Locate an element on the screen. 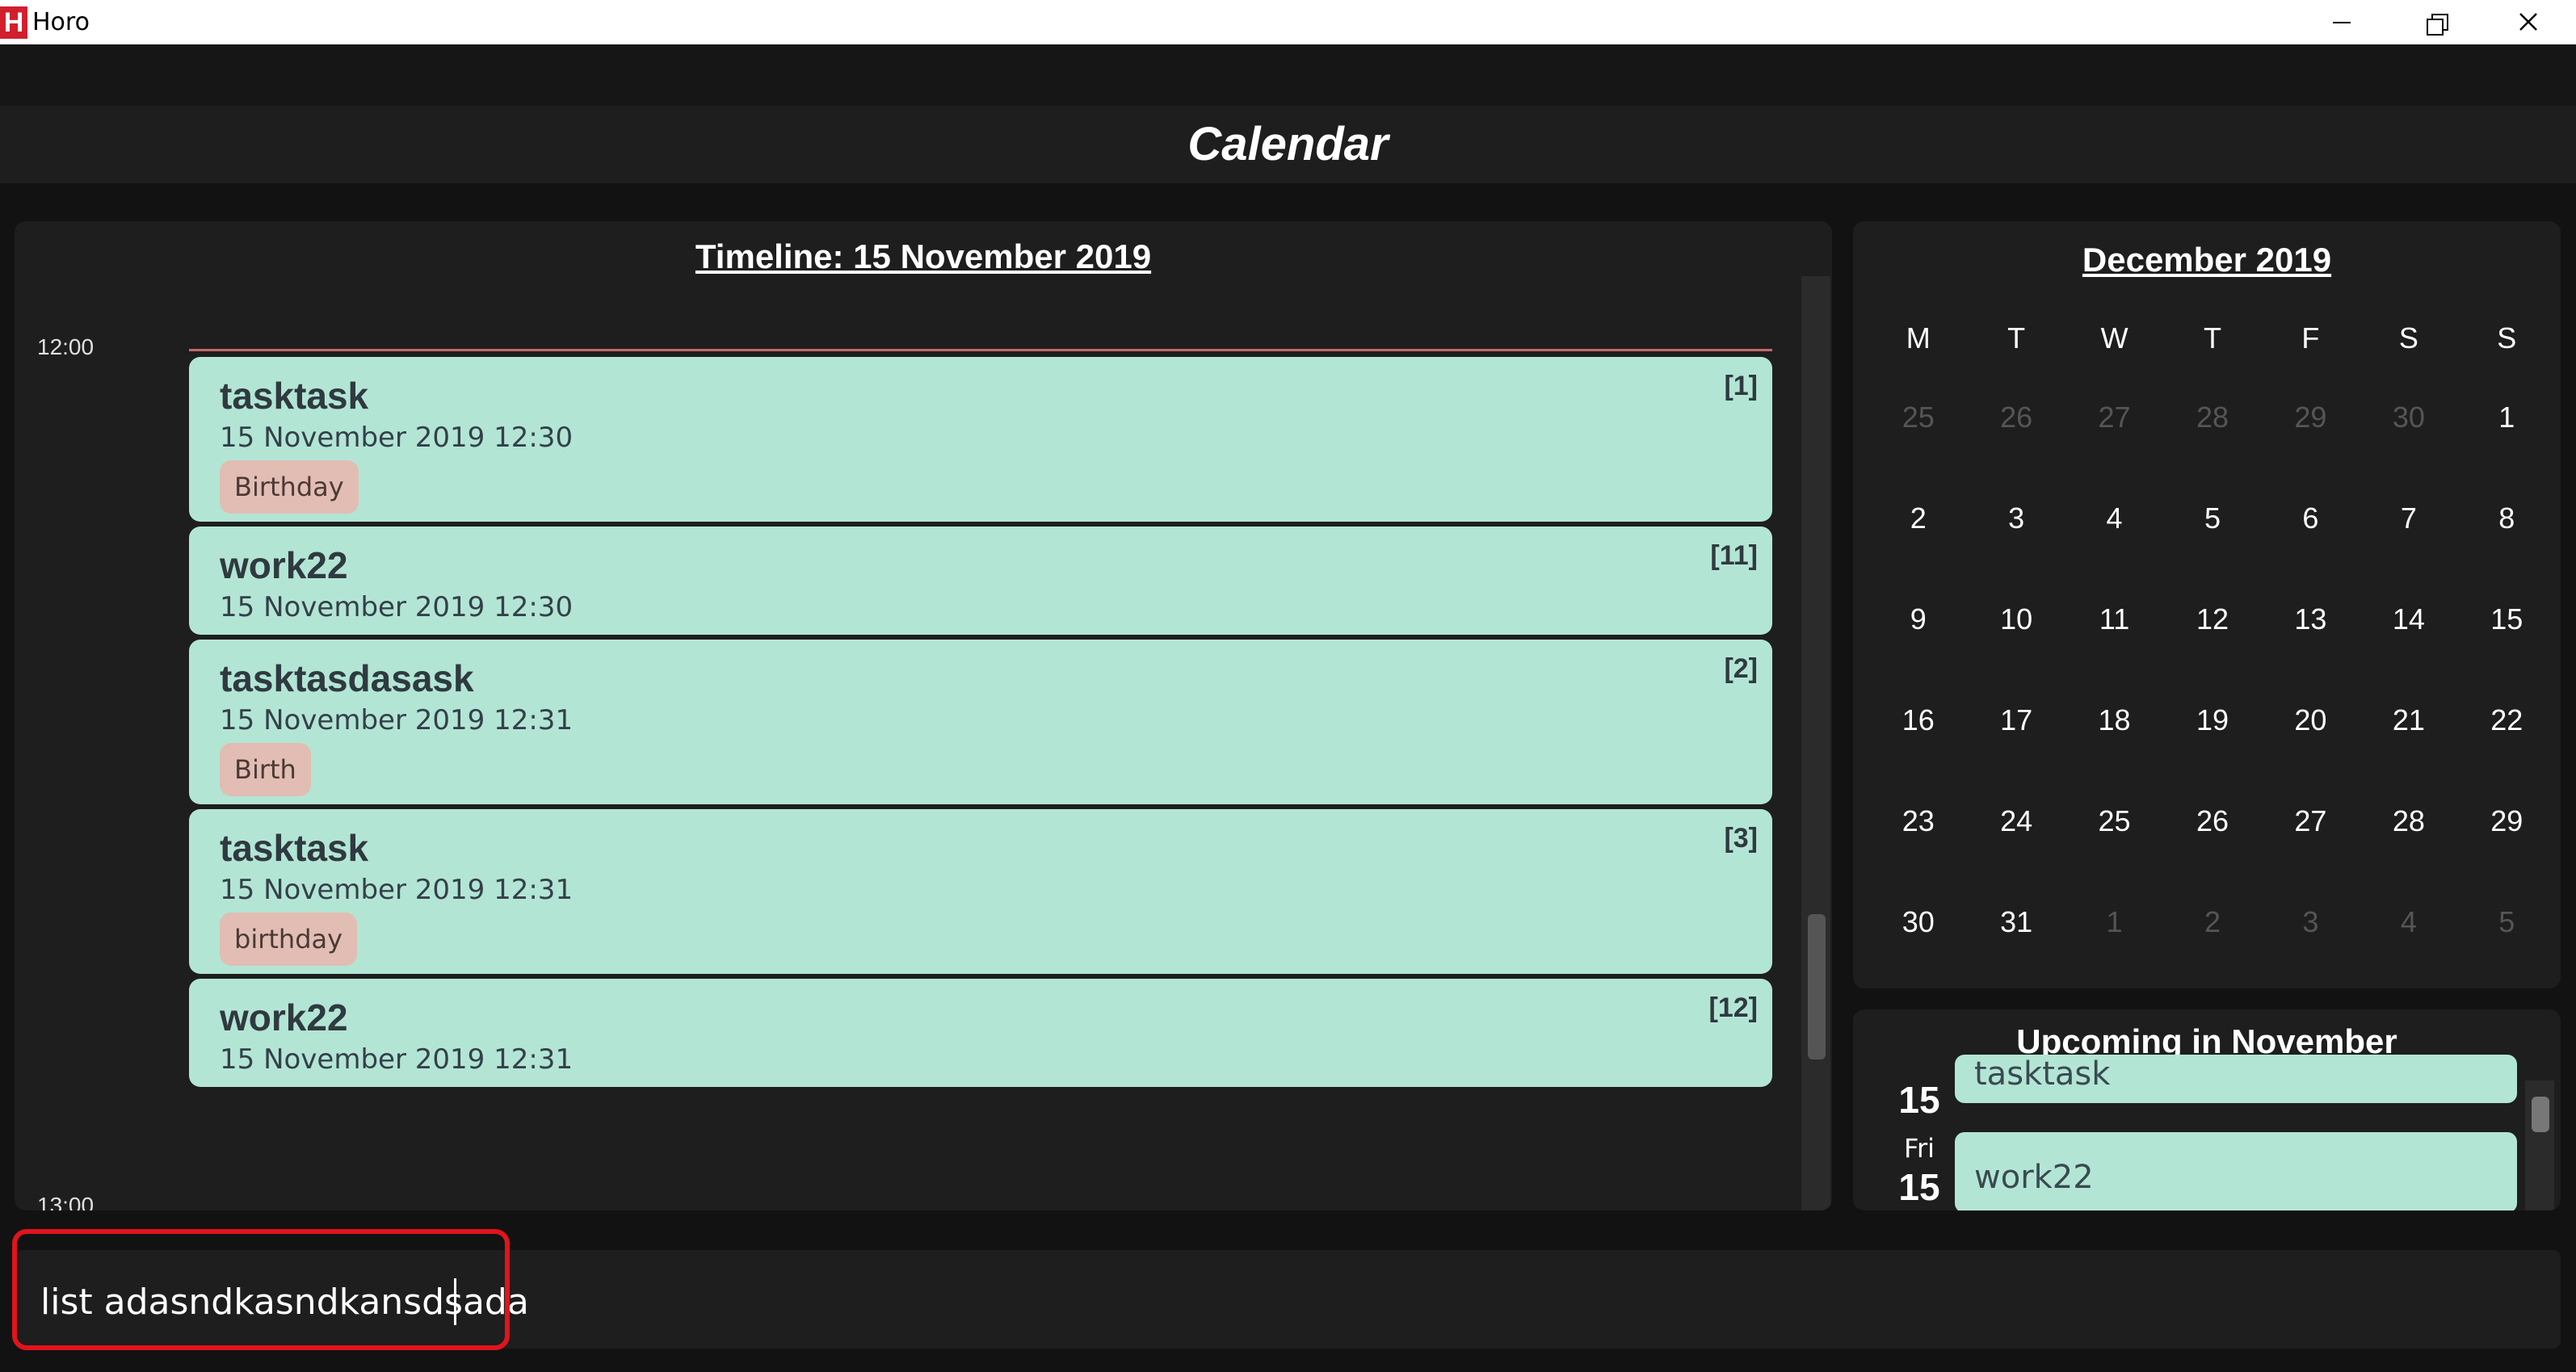 Image resolution: width=2576 pixels, height=1372 pixels. window-titlebar: H Horo is located at coordinates (1288, 22).